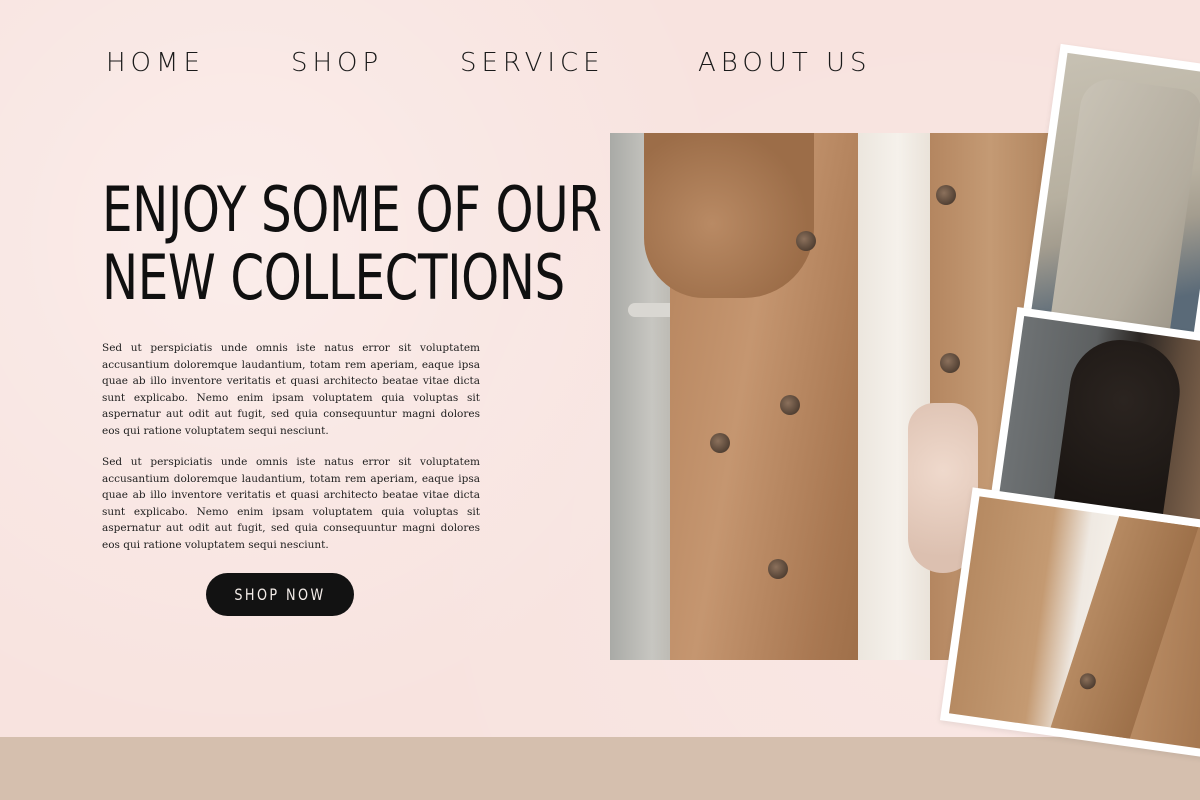  I want to click on polaroid-camel-coat, so click(1069, 622).